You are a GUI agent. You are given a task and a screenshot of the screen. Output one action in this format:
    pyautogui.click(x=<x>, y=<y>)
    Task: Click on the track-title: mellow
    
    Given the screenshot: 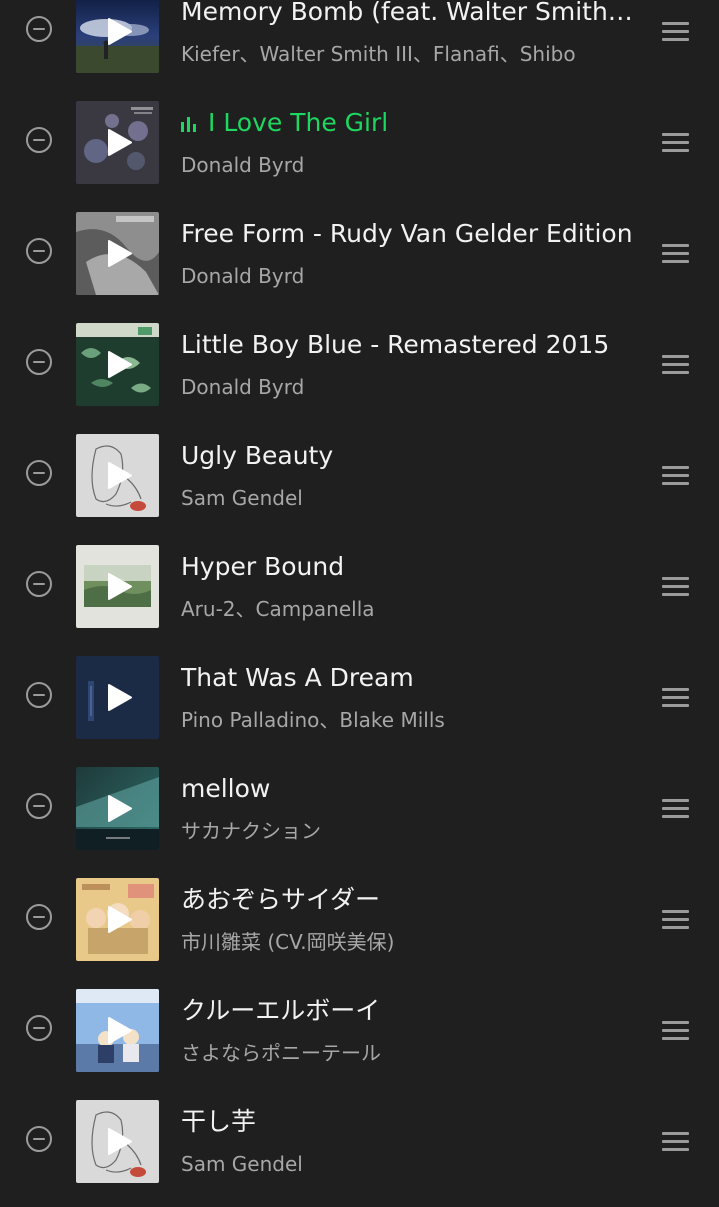 What is the action you would take?
    pyautogui.click(x=408, y=789)
    